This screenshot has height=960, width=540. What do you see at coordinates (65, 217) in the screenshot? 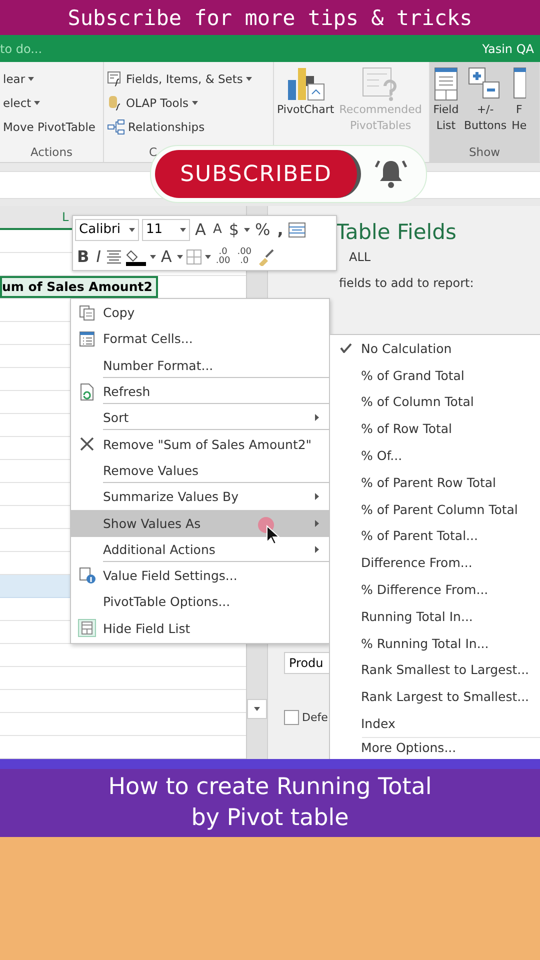
I see `column-header: L` at bounding box center [65, 217].